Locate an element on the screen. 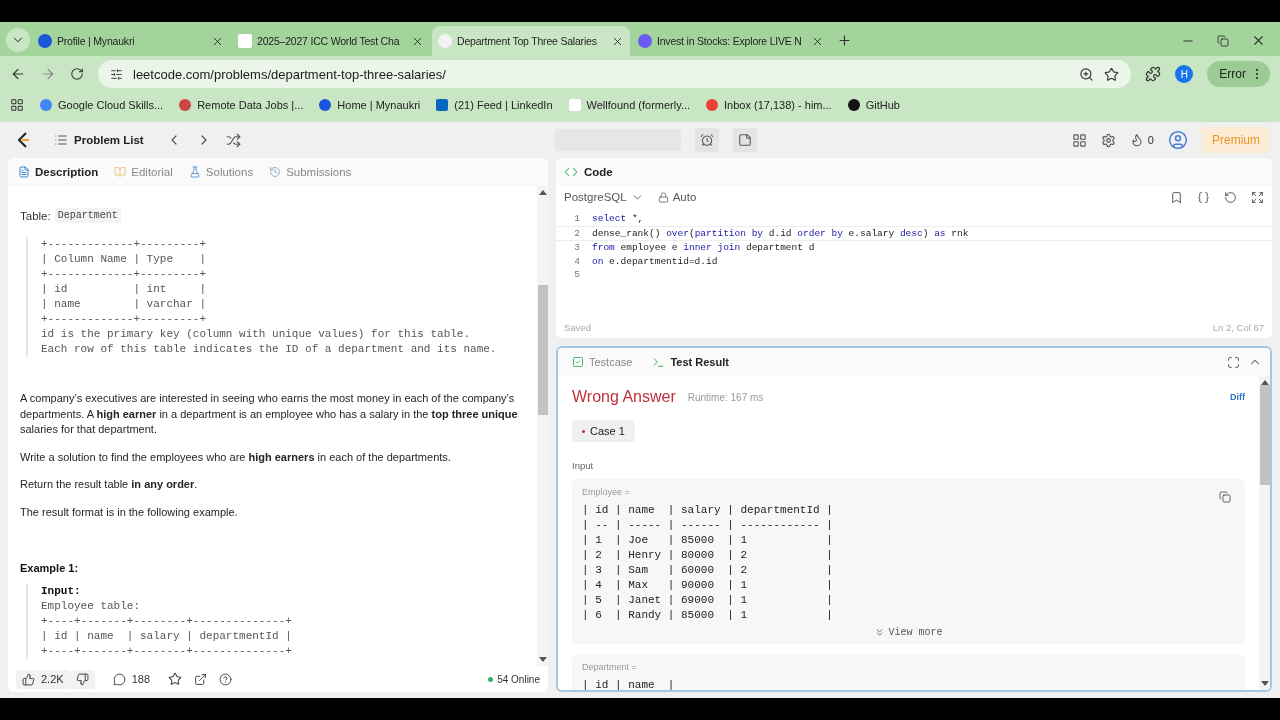  user-avatar-icon is located at coordinates (1177, 140).